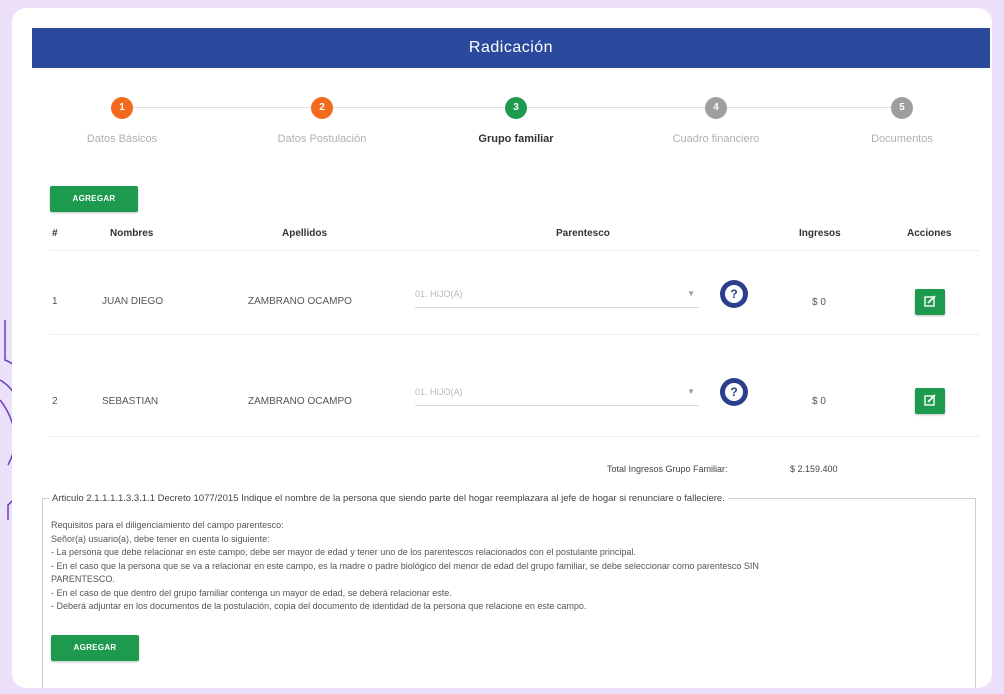  I want to click on step-grupo-familiar: 3 Grupo familiar, so click(516, 119).